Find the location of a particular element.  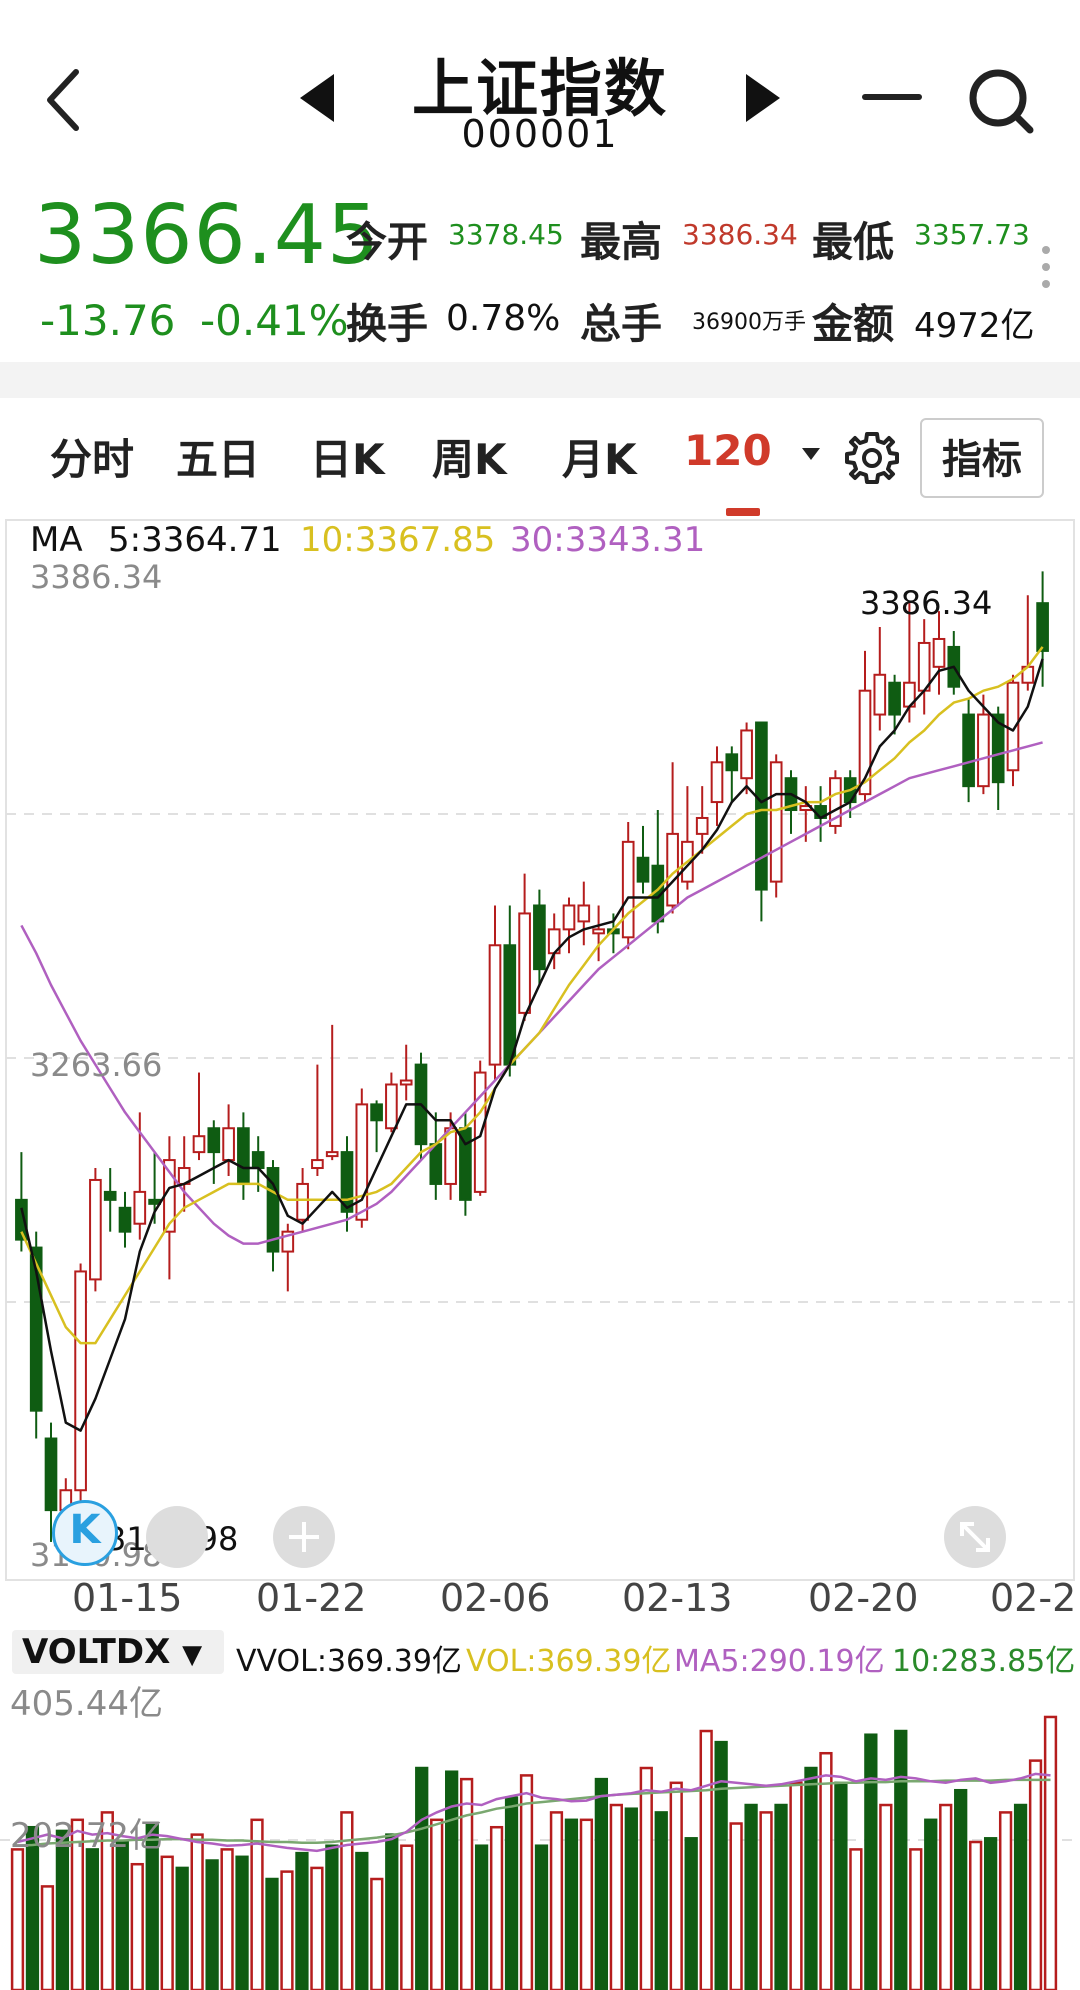

ma30-legend: 30:3343.31 is located at coordinates (608, 540).